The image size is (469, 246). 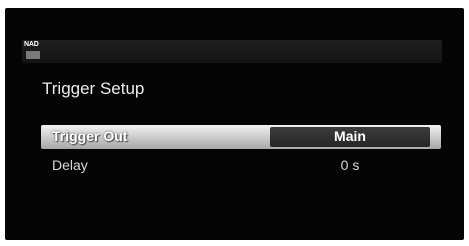 What do you see at coordinates (93, 88) in the screenshot?
I see `page-title: Trigger Setup` at bounding box center [93, 88].